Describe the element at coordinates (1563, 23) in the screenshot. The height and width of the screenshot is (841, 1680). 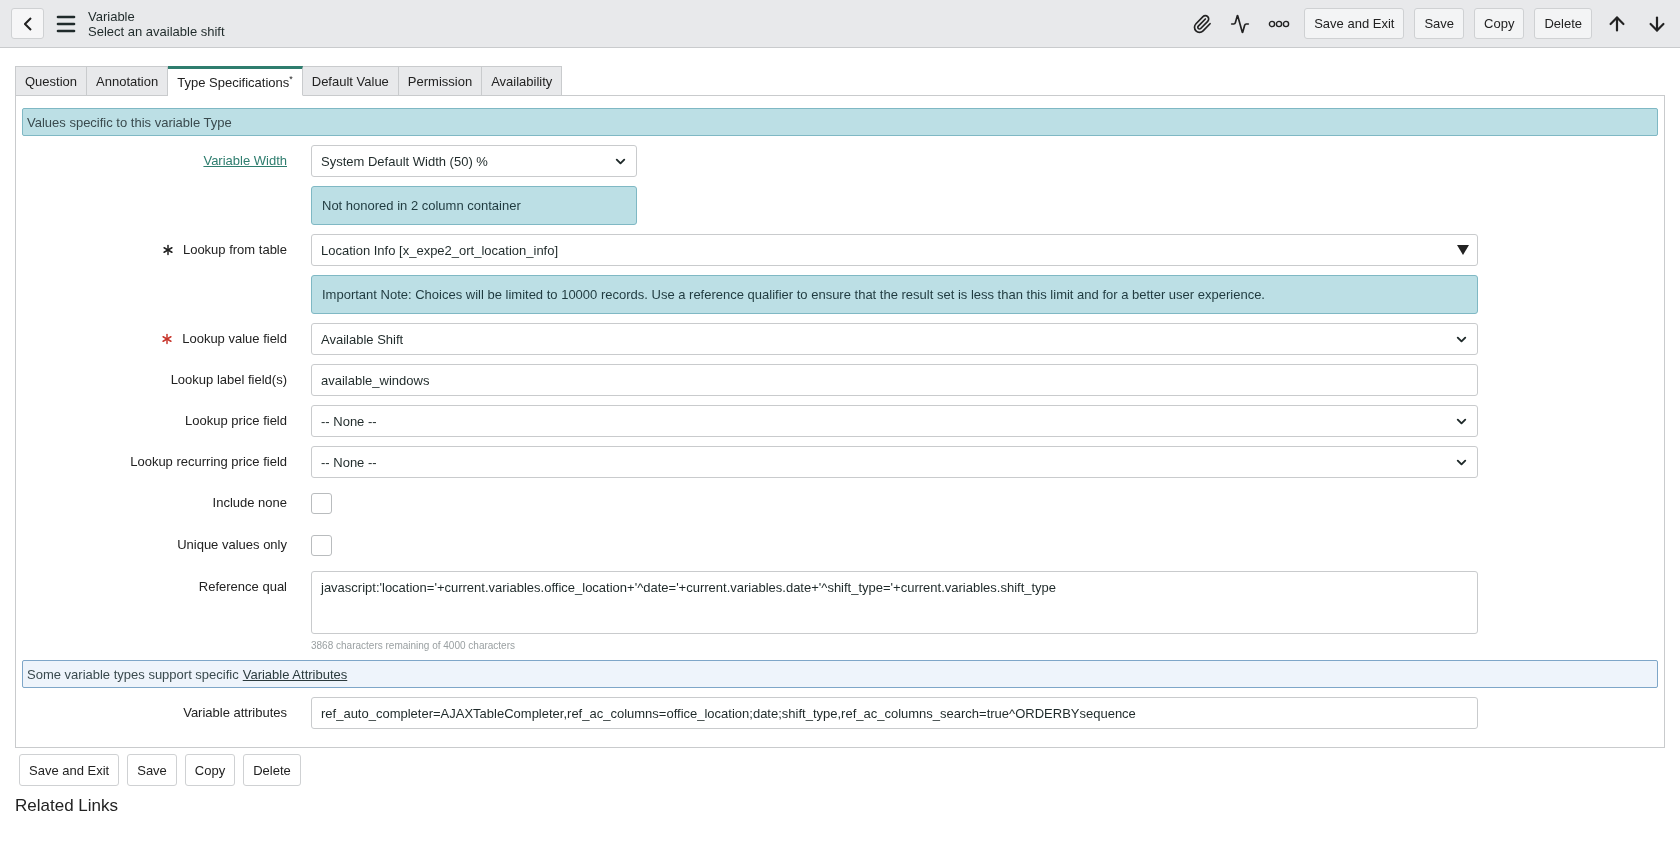
I see `header-button: Delete` at that location.